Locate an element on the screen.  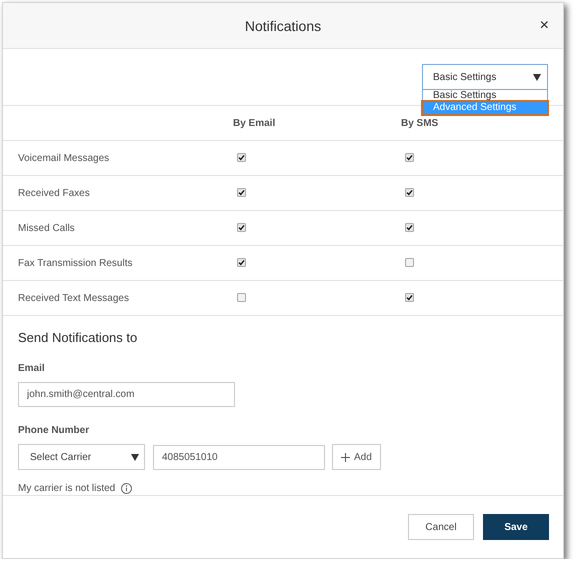
phone-field: 4085051010 is located at coordinates (239, 457).